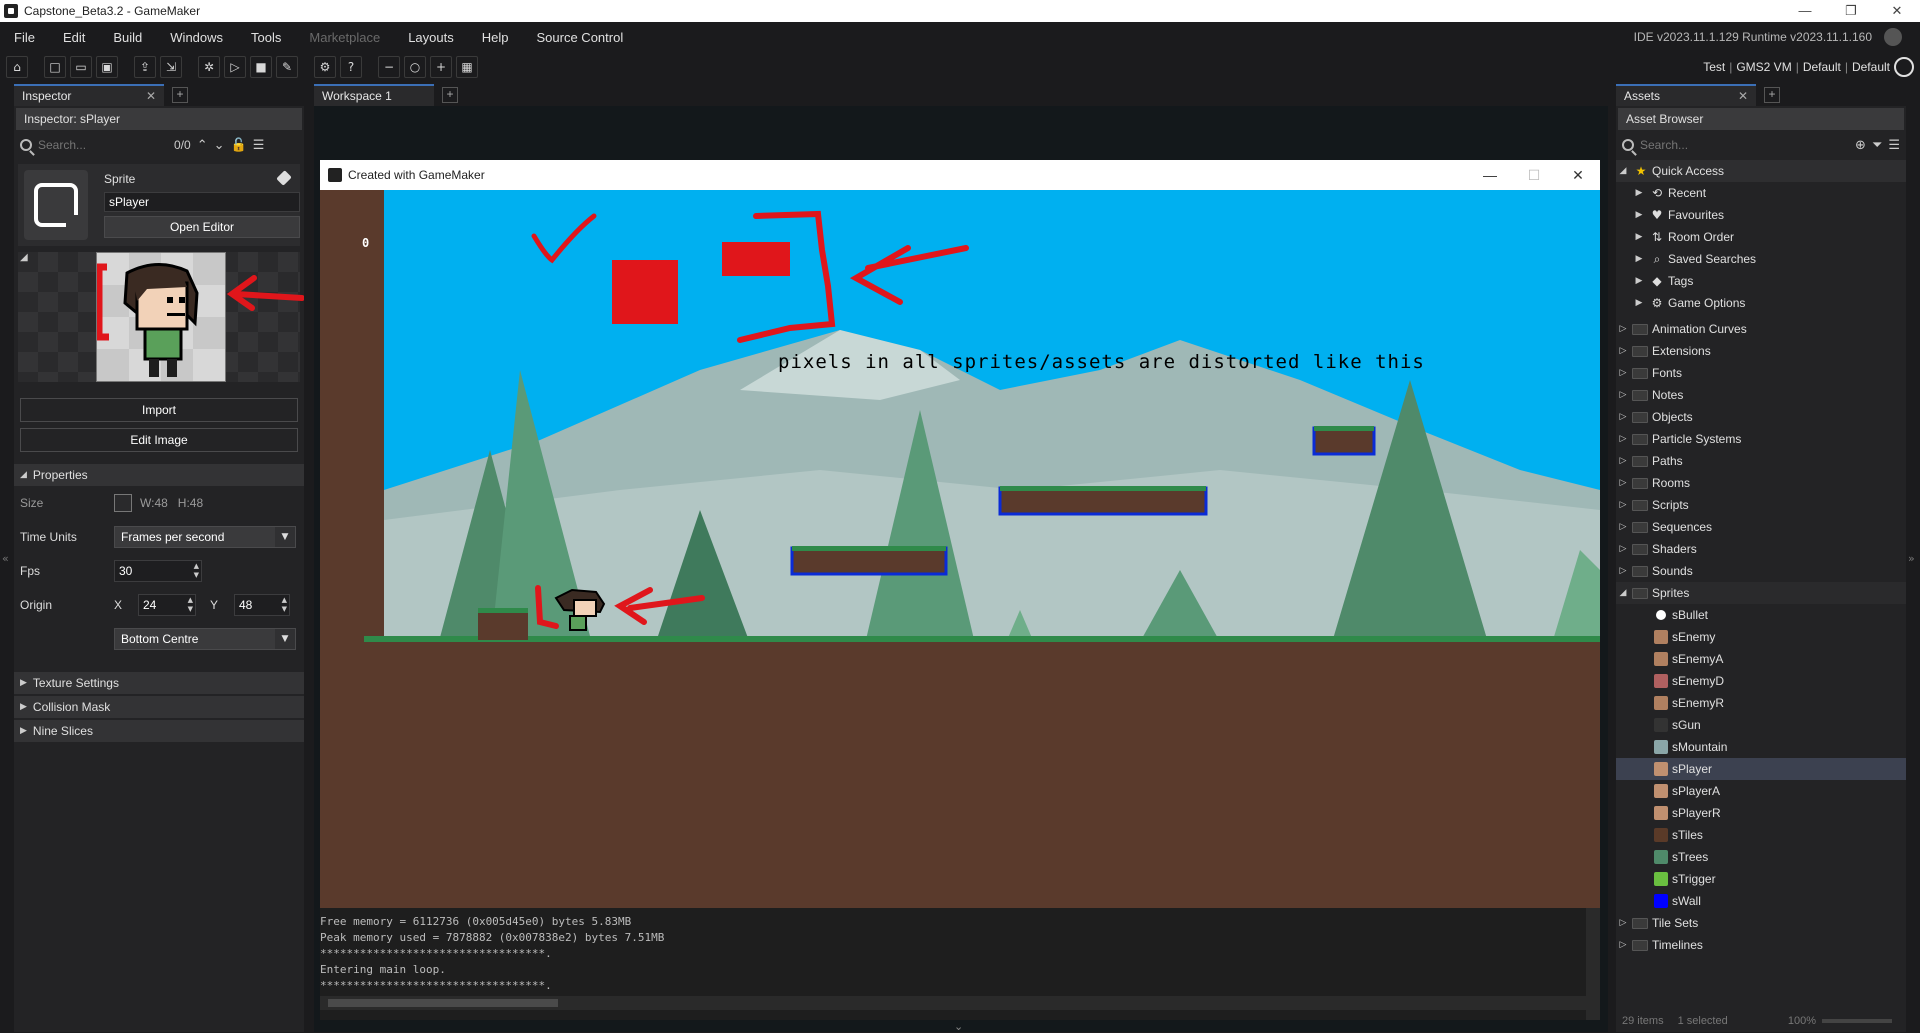  What do you see at coordinates (325, 67) in the screenshot?
I see `settings-icon: ⚙` at bounding box center [325, 67].